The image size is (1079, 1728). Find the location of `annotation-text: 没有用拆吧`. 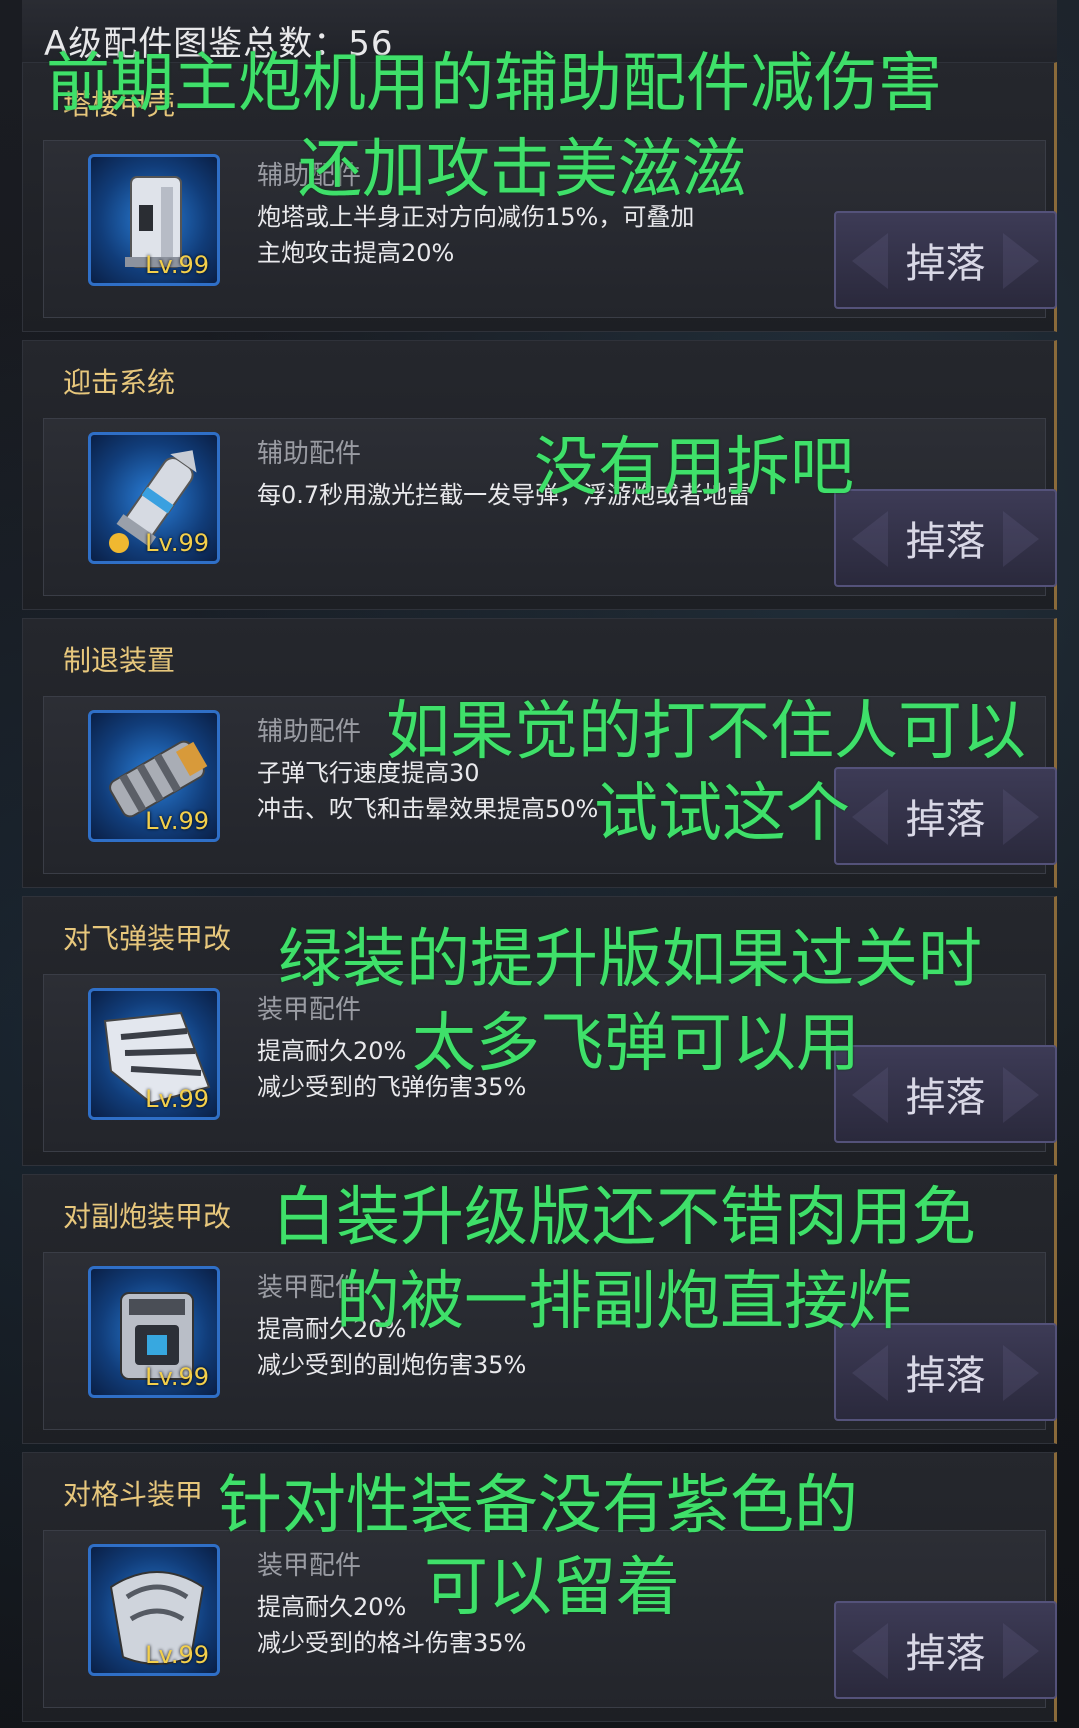

annotation-text: 没有用拆吧 is located at coordinates (694, 468).